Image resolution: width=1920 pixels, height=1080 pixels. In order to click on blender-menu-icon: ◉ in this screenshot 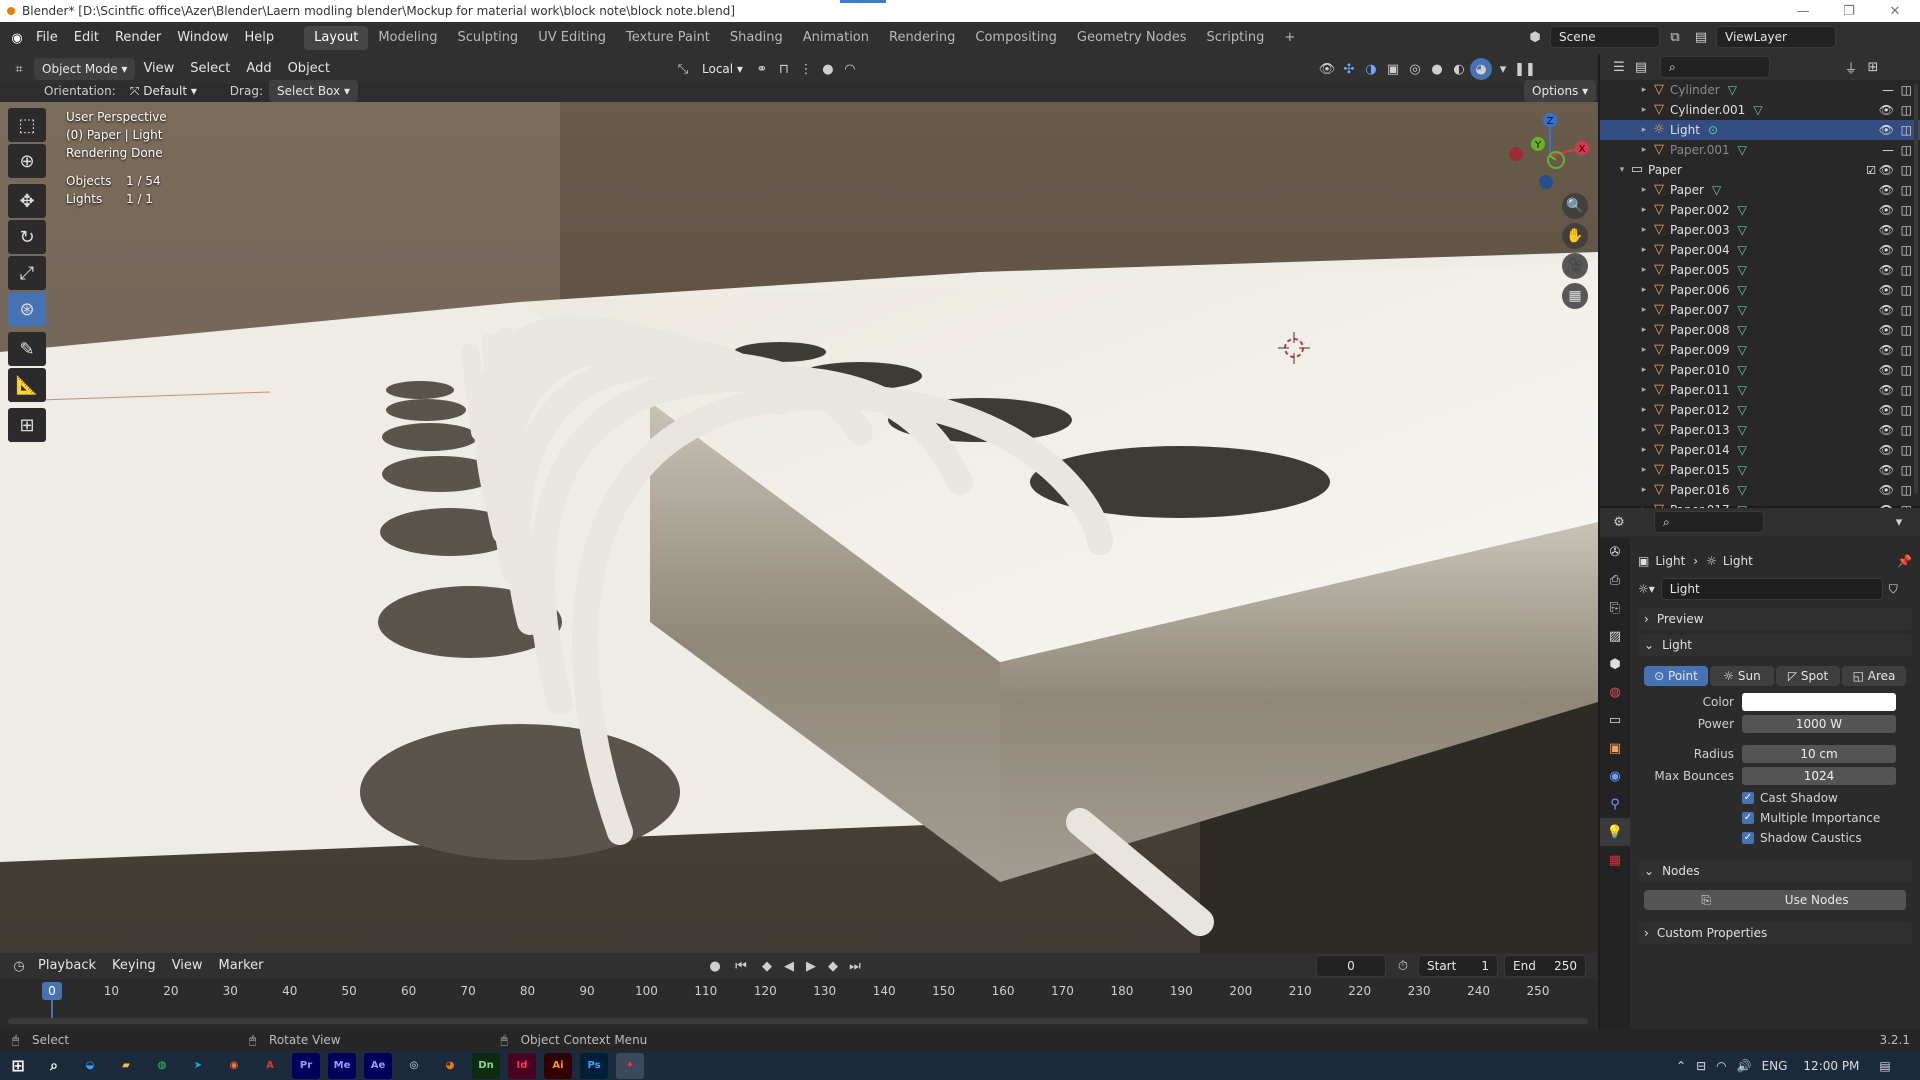, I will do `click(17, 38)`.